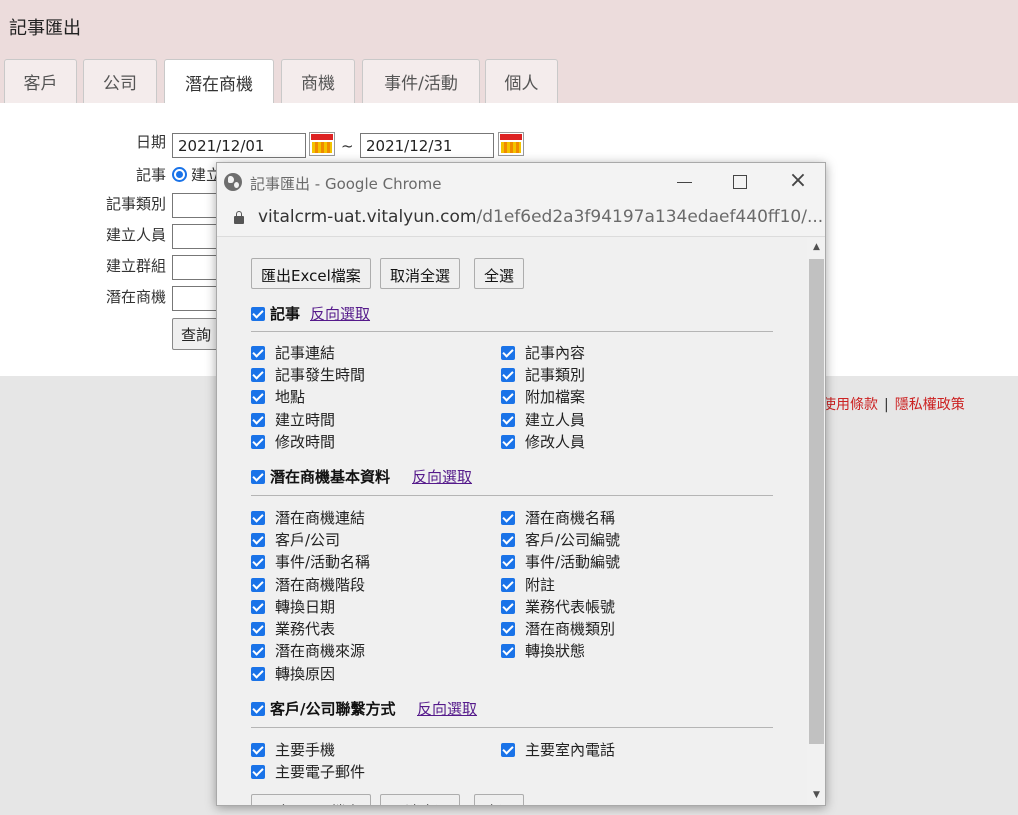  What do you see at coordinates (555, 651) in the screenshot?
I see `field-label: 轉換狀態` at bounding box center [555, 651].